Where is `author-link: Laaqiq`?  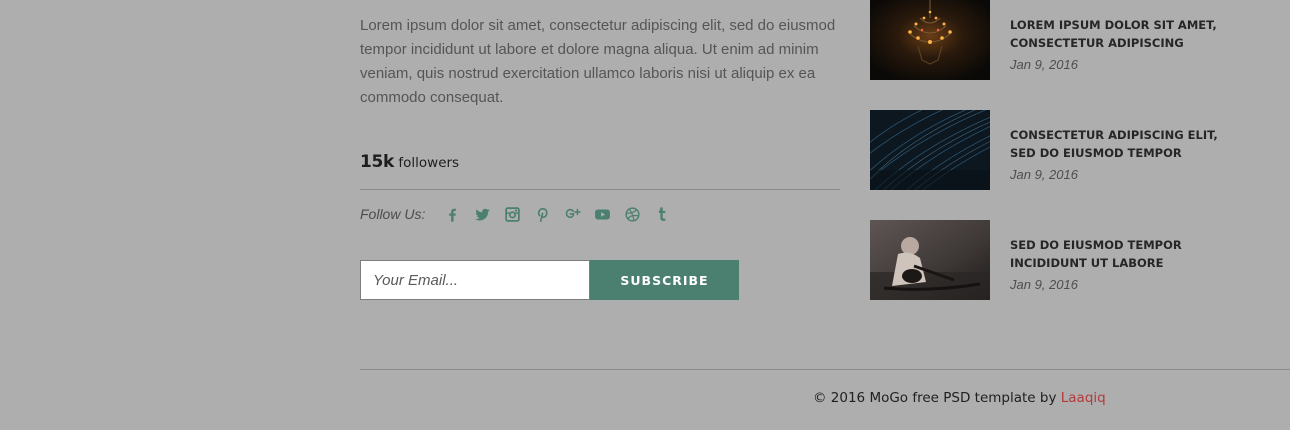 author-link: Laaqiq is located at coordinates (1083, 398).